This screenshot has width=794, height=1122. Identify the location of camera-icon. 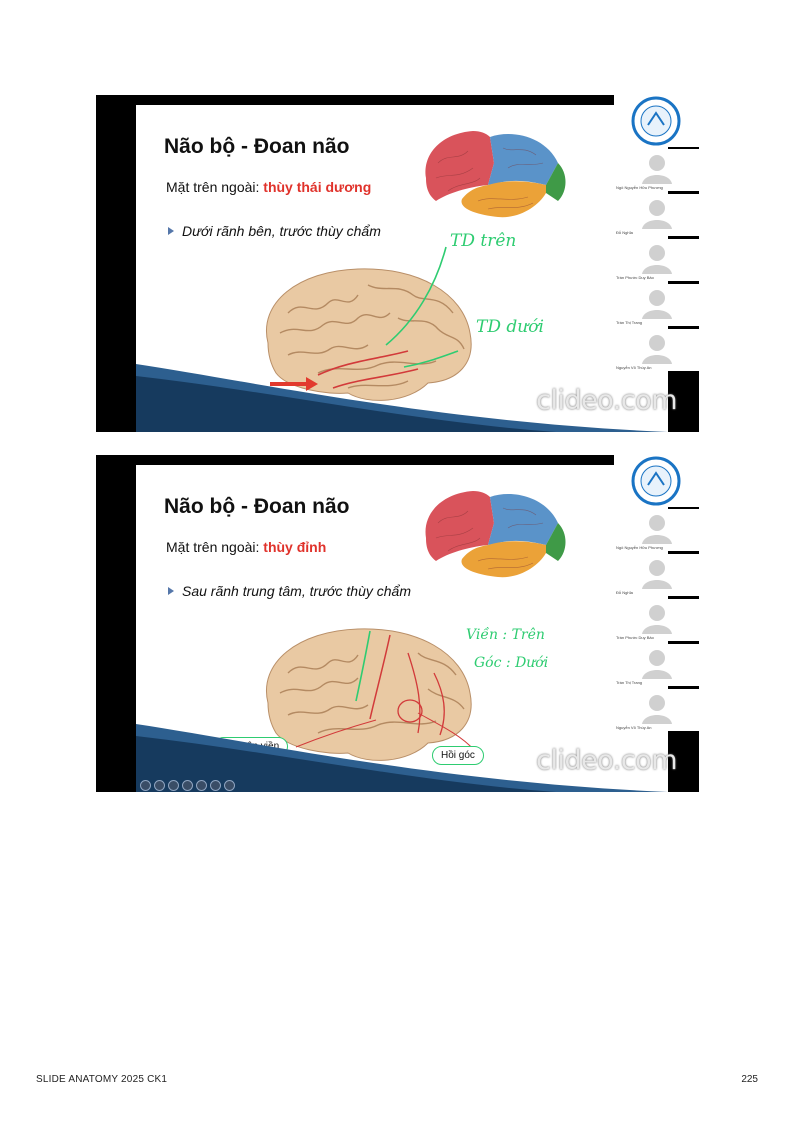
(201, 785).